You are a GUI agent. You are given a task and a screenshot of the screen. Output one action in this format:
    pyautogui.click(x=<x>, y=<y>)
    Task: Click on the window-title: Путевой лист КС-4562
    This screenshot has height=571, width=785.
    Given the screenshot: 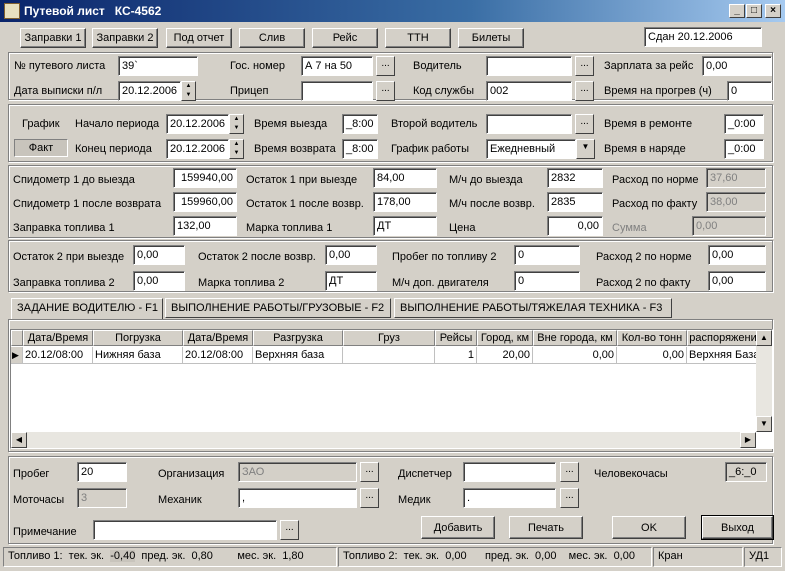 What is the action you would take?
    pyautogui.click(x=93, y=11)
    